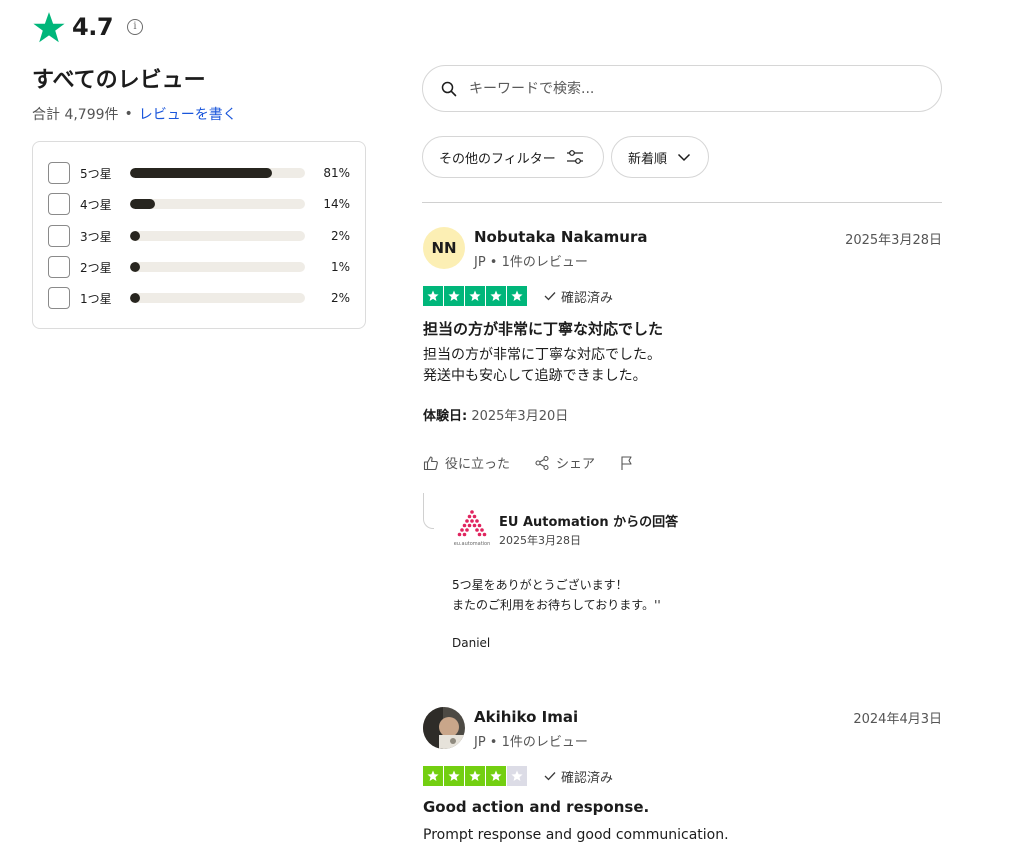 This screenshot has width=1024, height=846. Describe the element at coordinates (449, 88) in the screenshot. I see `search-icon` at that location.